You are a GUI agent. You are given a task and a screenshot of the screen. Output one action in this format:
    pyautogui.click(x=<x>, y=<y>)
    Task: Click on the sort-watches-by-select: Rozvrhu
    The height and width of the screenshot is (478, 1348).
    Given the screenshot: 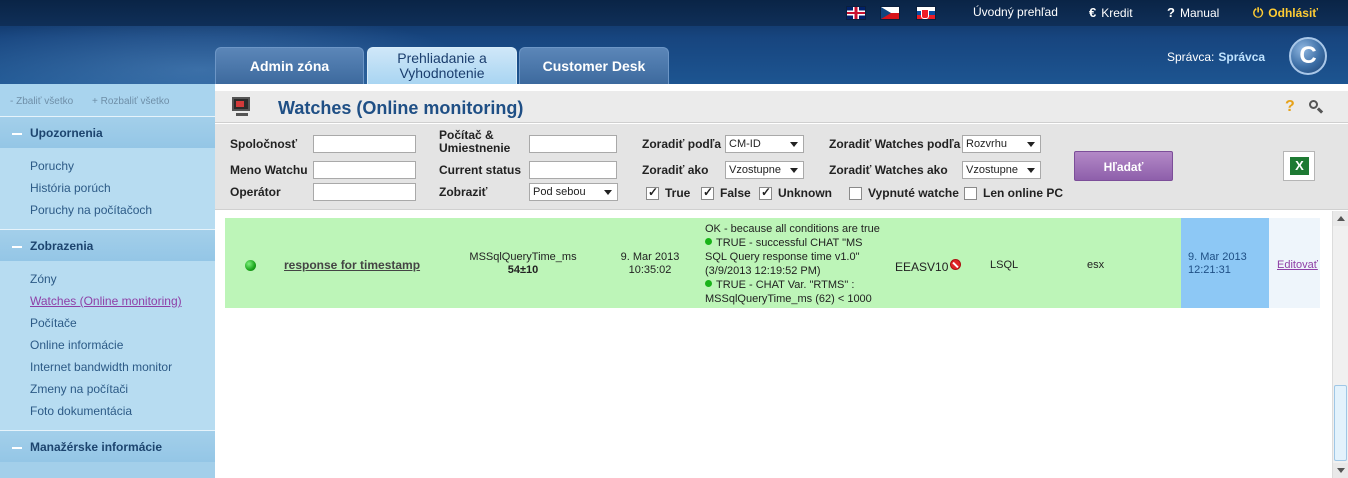 What is the action you would take?
    pyautogui.click(x=1001, y=144)
    